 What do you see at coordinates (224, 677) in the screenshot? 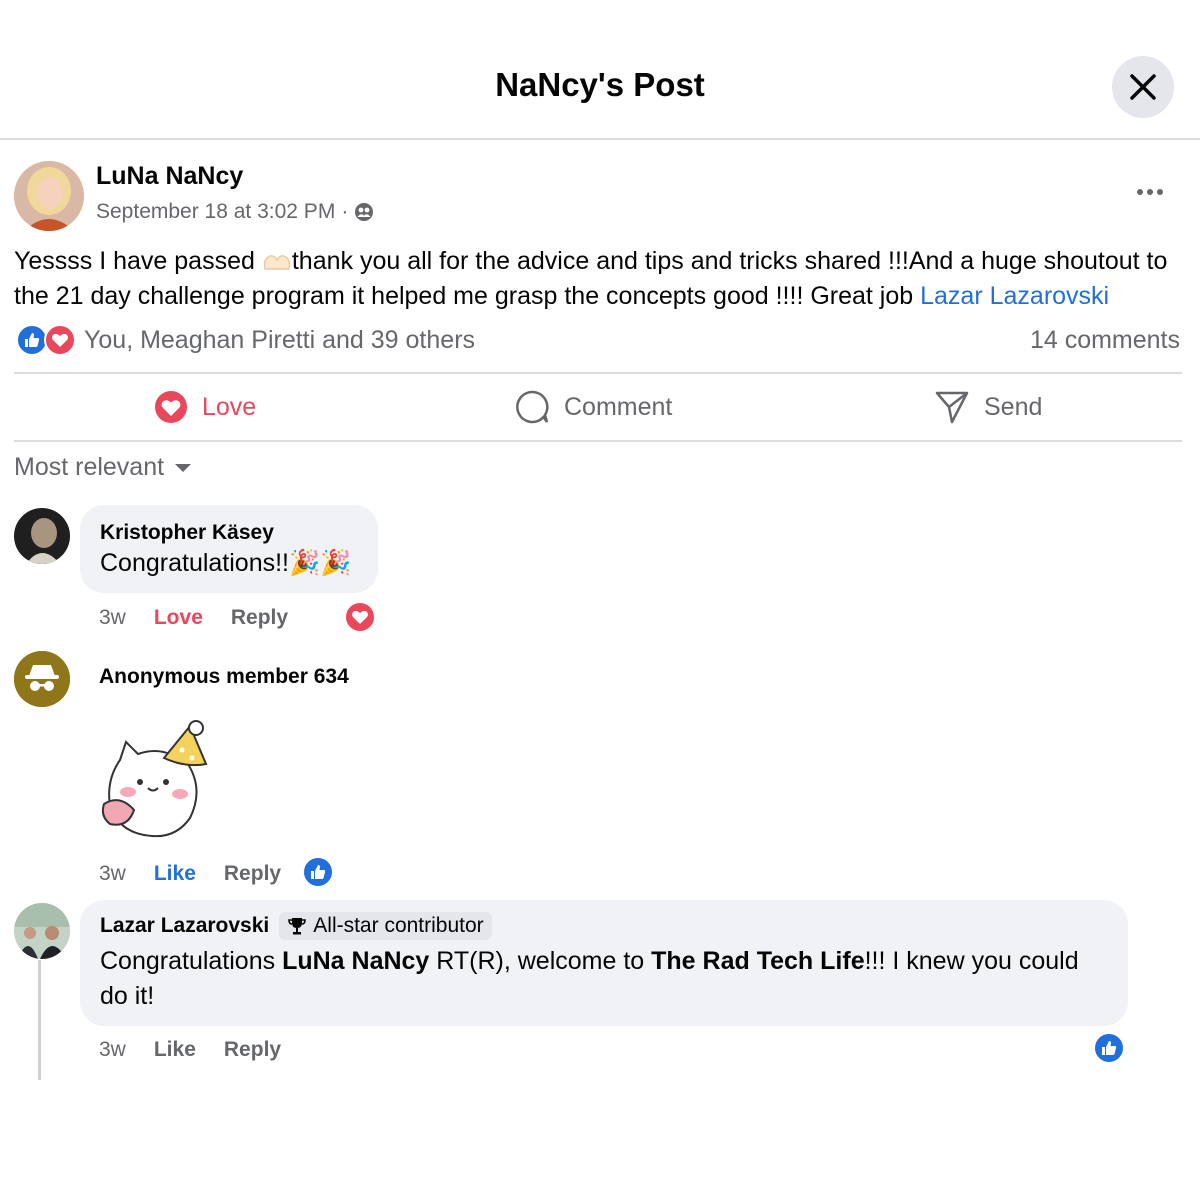
I see `commenter-name: Anonymous member 634` at bounding box center [224, 677].